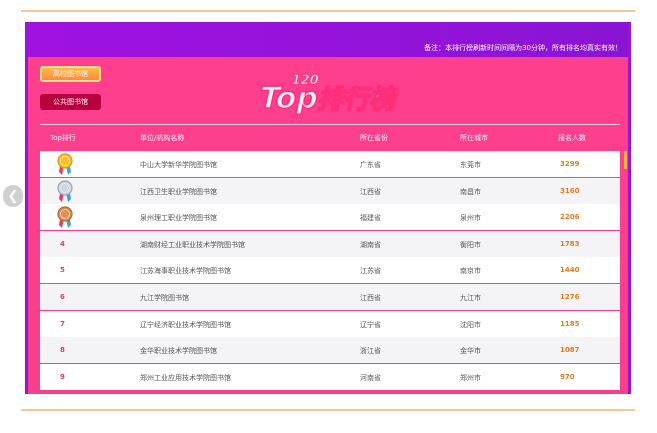  Describe the element at coordinates (330, 350) in the screenshot. I see `table-row: 8 金华职业技术学院图书馆 浙江省 金华市 1087` at that location.